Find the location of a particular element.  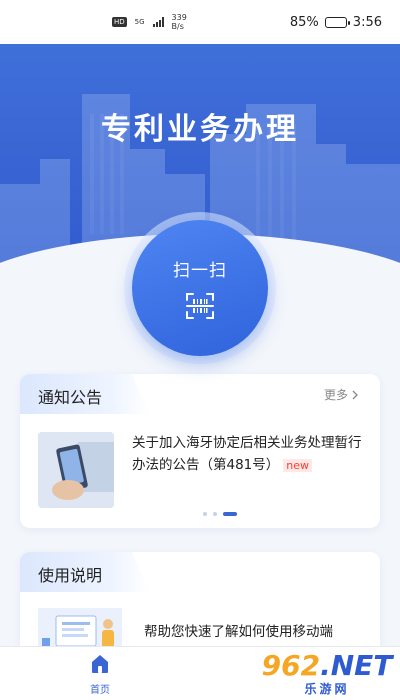

tab-home: 首页 is located at coordinates (100, 675).